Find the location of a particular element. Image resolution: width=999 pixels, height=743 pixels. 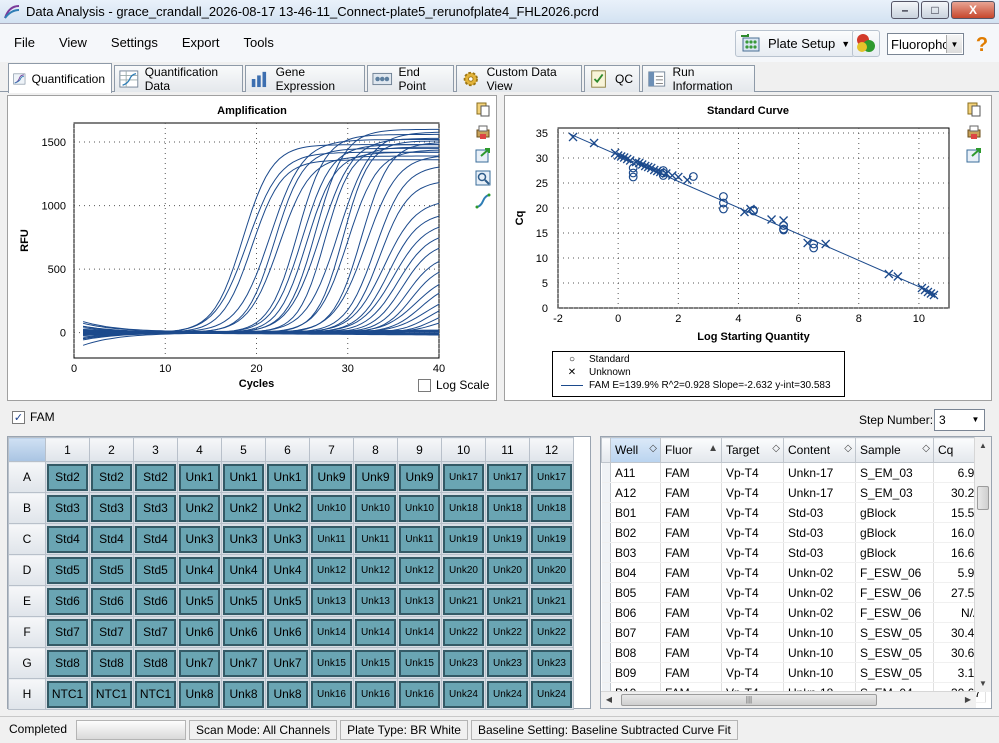

sort-icon: ▲ is located at coordinates (713, 448).